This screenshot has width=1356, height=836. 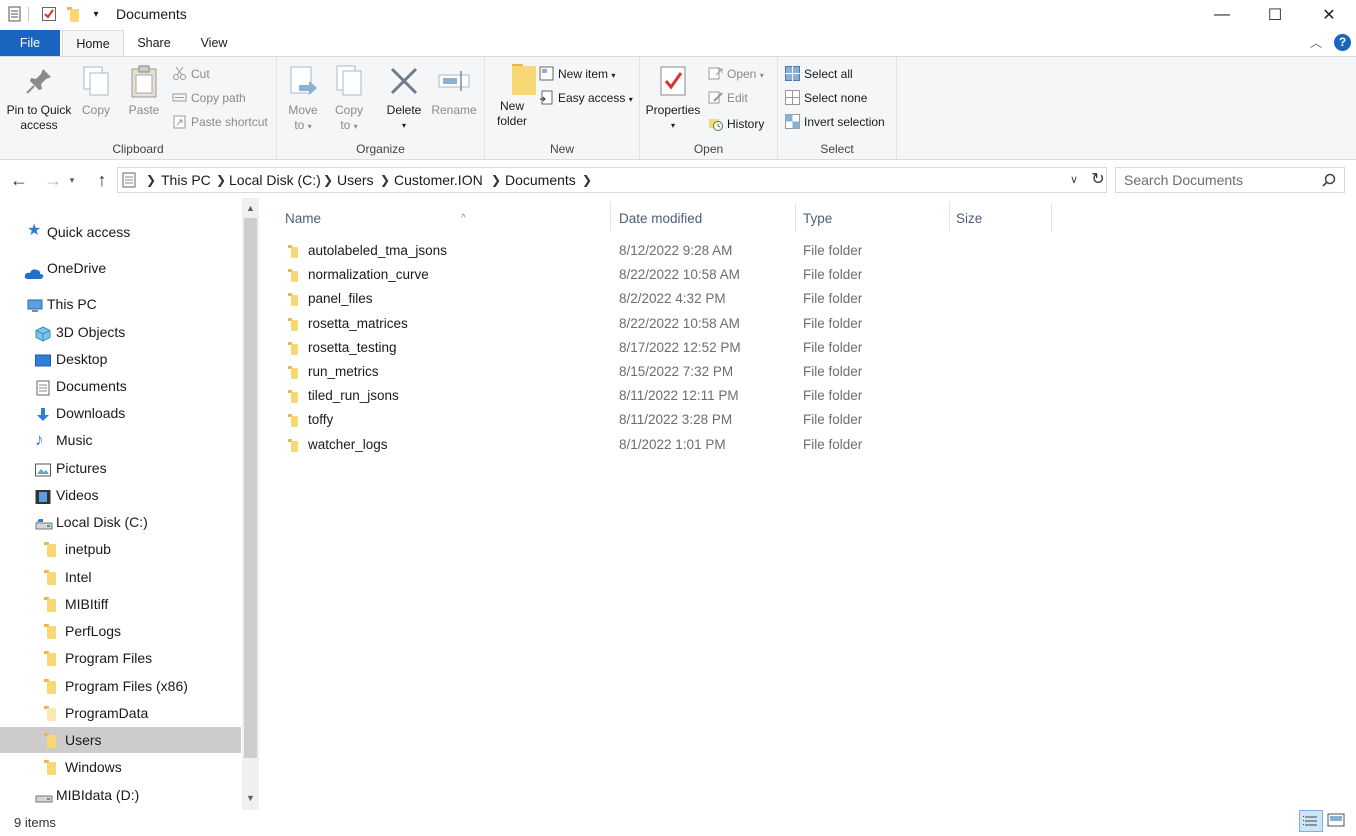 What do you see at coordinates (1342, 42) in the screenshot?
I see `help-icon: ?` at bounding box center [1342, 42].